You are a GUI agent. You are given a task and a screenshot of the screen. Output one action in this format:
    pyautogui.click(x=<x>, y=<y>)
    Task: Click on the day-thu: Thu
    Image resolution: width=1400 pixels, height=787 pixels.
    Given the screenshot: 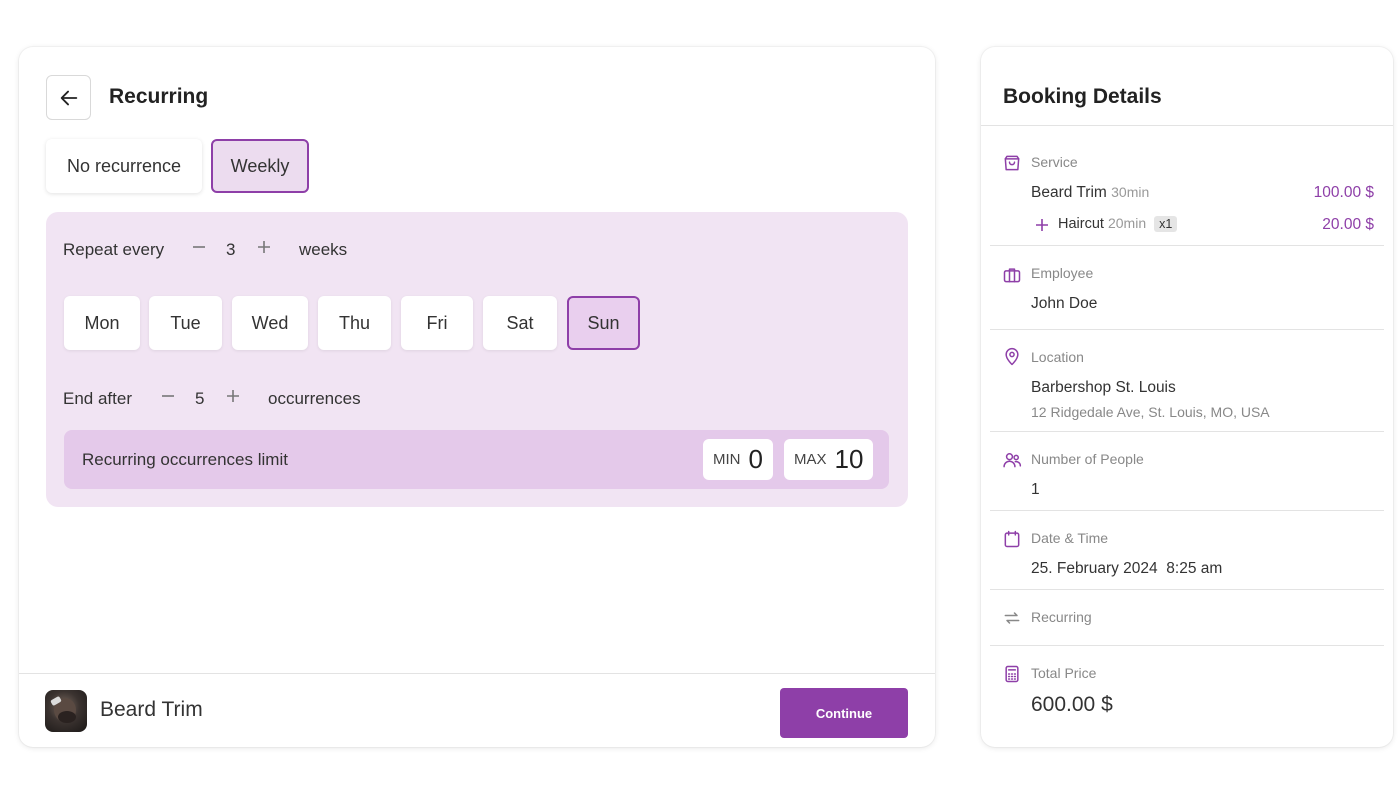 What is the action you would take?
    pyautogui.click(x=354, y=323)
    